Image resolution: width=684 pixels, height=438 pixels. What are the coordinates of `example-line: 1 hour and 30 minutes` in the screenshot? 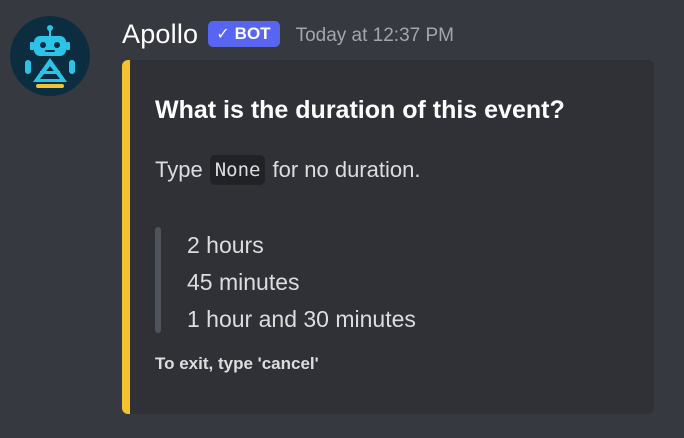 It's located at (301, 319).